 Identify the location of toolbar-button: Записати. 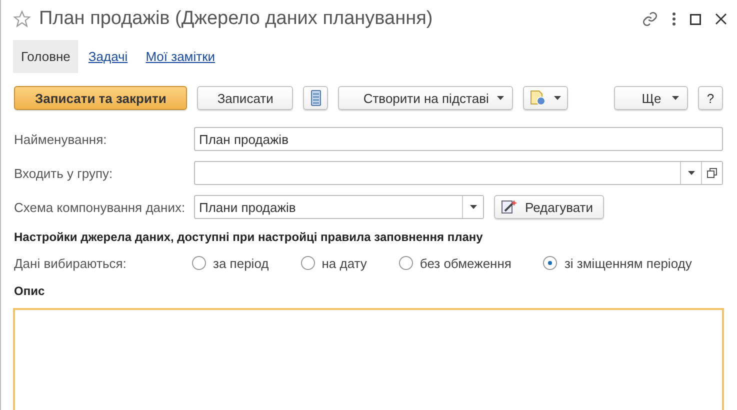
(245, 98).